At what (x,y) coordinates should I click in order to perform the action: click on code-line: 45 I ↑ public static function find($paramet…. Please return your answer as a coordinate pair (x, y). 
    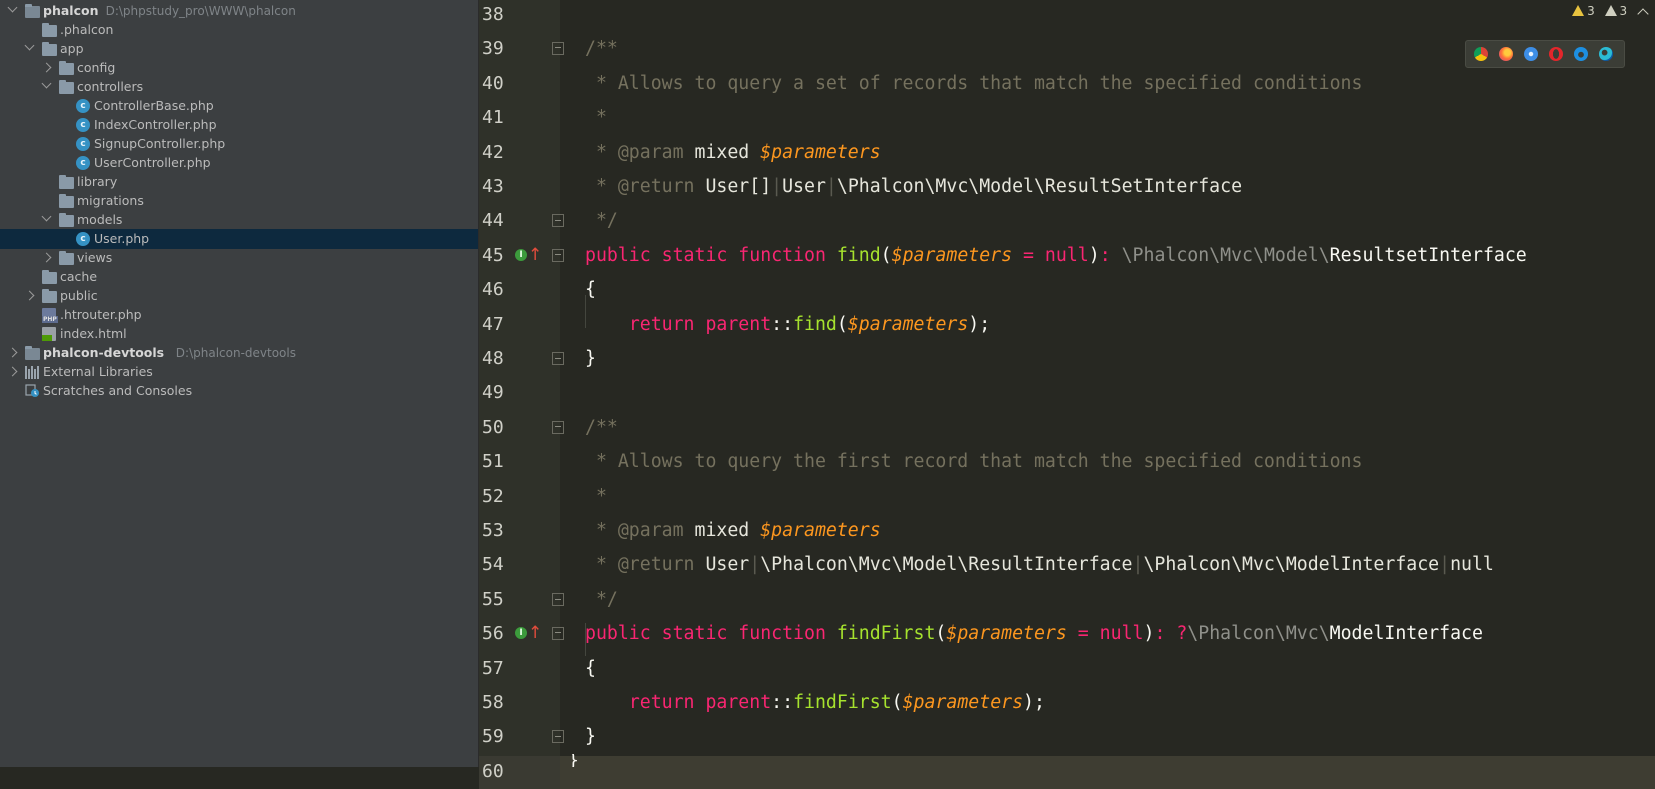
    Looking at the image, I should click on (1067, 256).